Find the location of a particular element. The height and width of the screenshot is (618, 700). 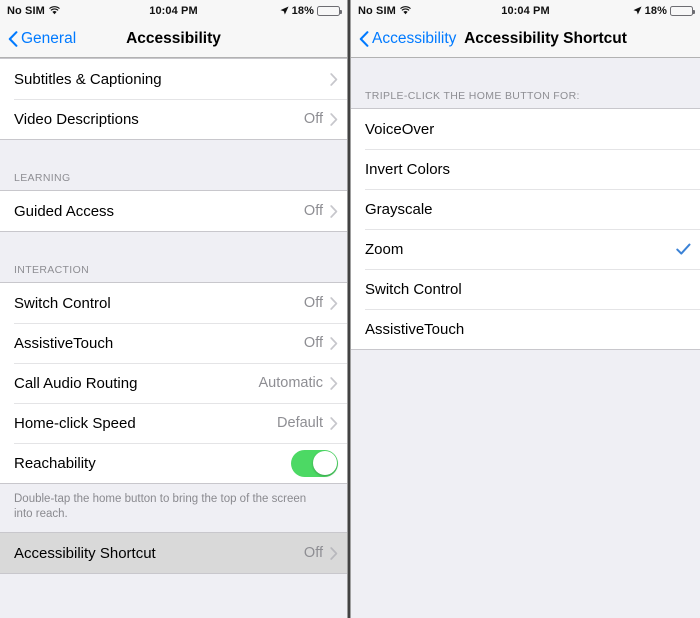

row-reachability: Reachability is located at coordinates (173, 463).